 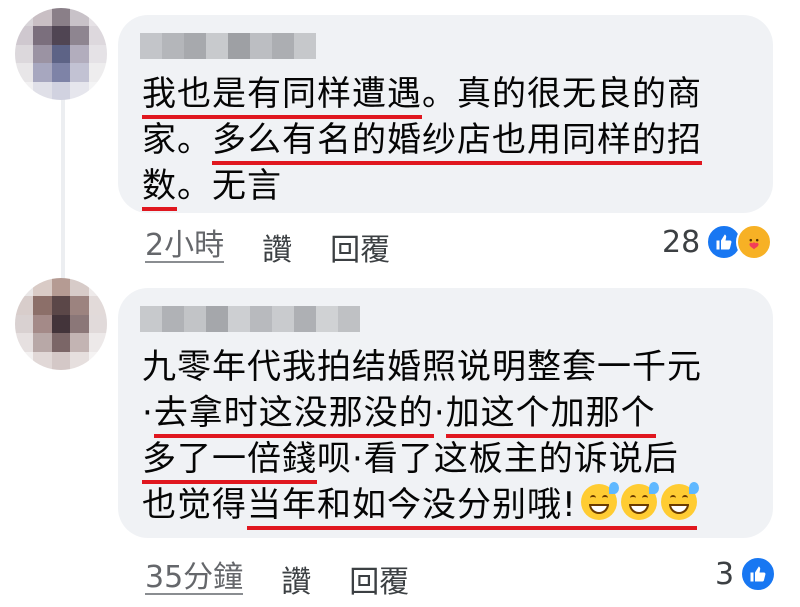 I want to click on comment-line: 家。多么有名的婚纱店也用同样的招, so click(x=422, y=141).